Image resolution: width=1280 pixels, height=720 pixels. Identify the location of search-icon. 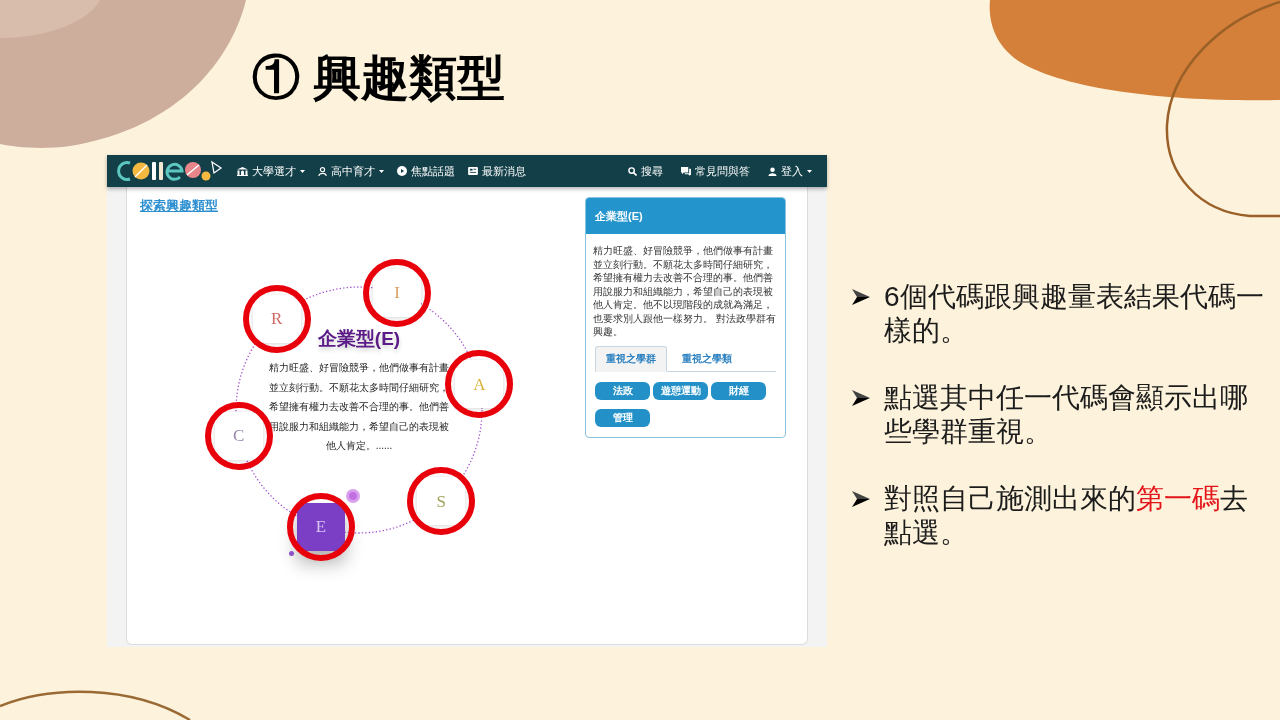
(632, 171).